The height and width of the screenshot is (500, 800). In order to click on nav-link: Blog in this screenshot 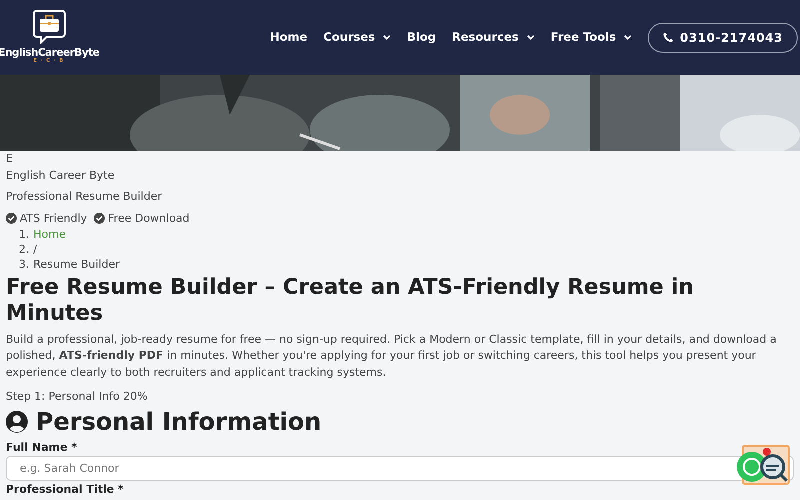, I will do `click(421, 37)`.